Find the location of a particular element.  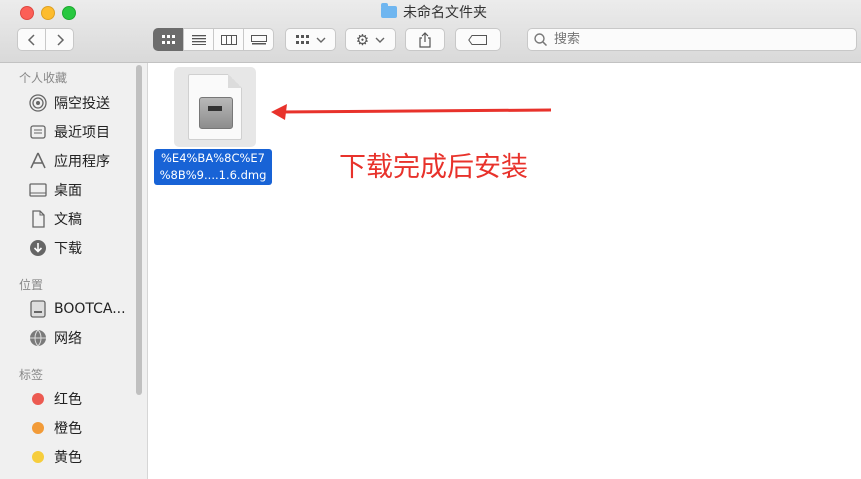

sidebar-item-desktop: 桌面 is located at coordinates (55, 190).